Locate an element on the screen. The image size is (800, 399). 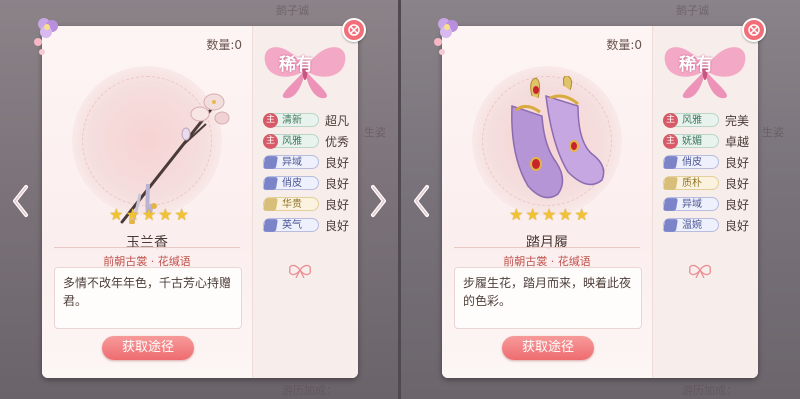
attribute-row: 主妩媚 卓越 is located at coordinates (709, 141).